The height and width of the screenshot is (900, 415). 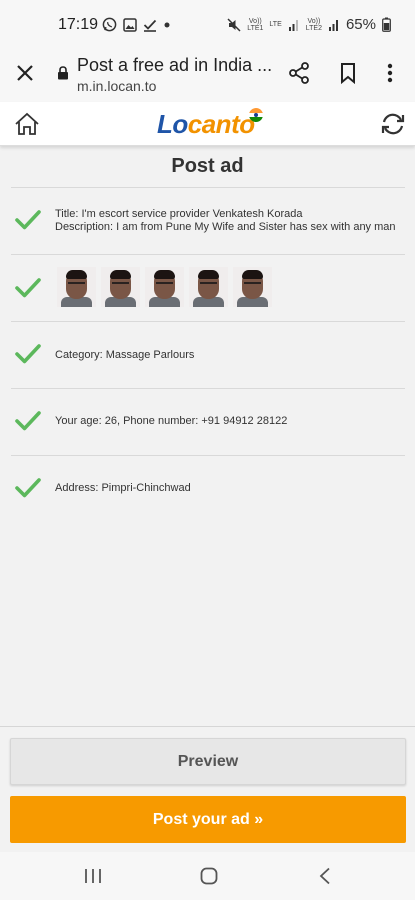 I want to click on home-nav-icon, so click(x=209, y=876).